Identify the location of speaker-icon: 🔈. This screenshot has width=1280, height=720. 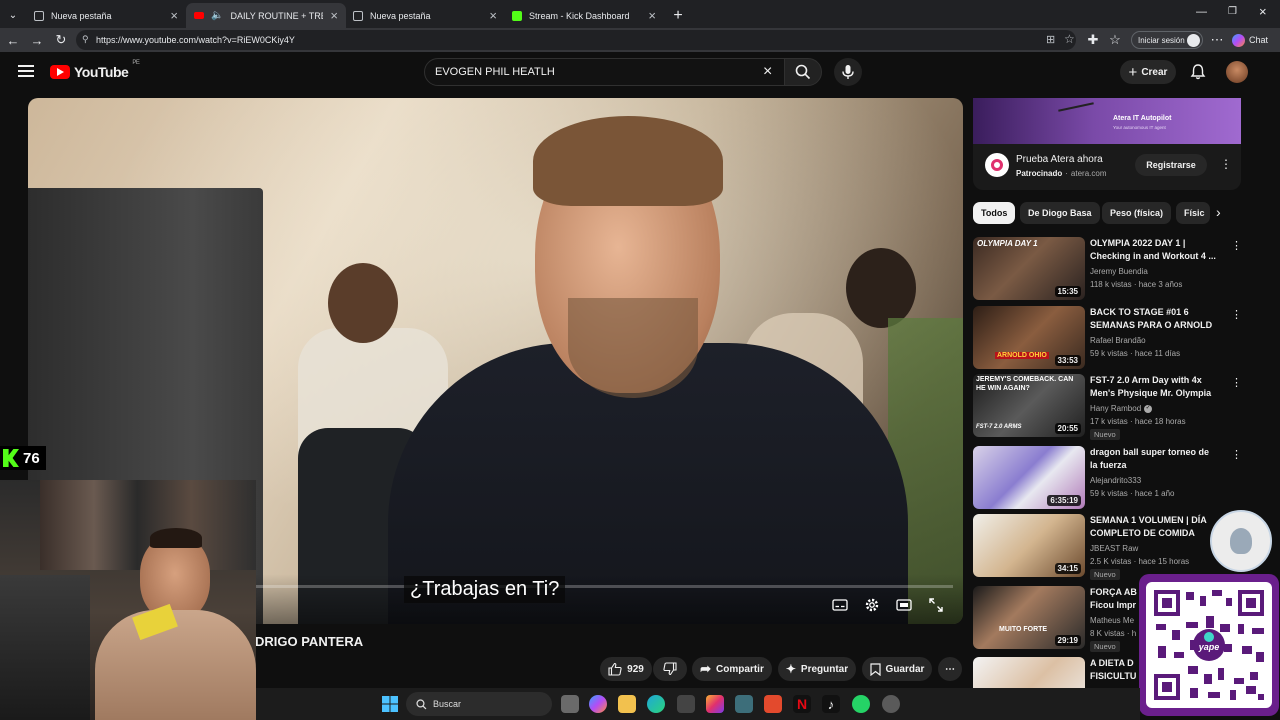
(217, 15).